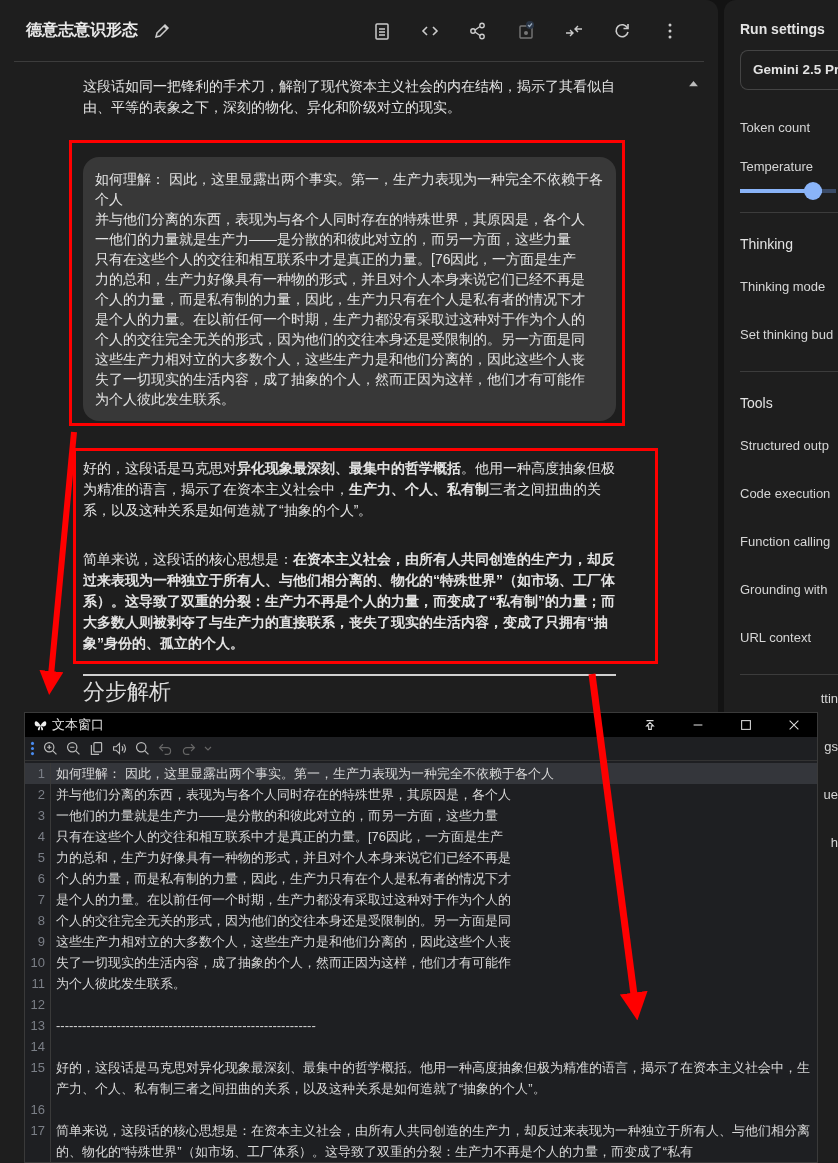 This screenshot has width=838, height=1163. Describe the element at coordinates (382, 30) in the screenshot. I see `clipboard-icon` at that location.